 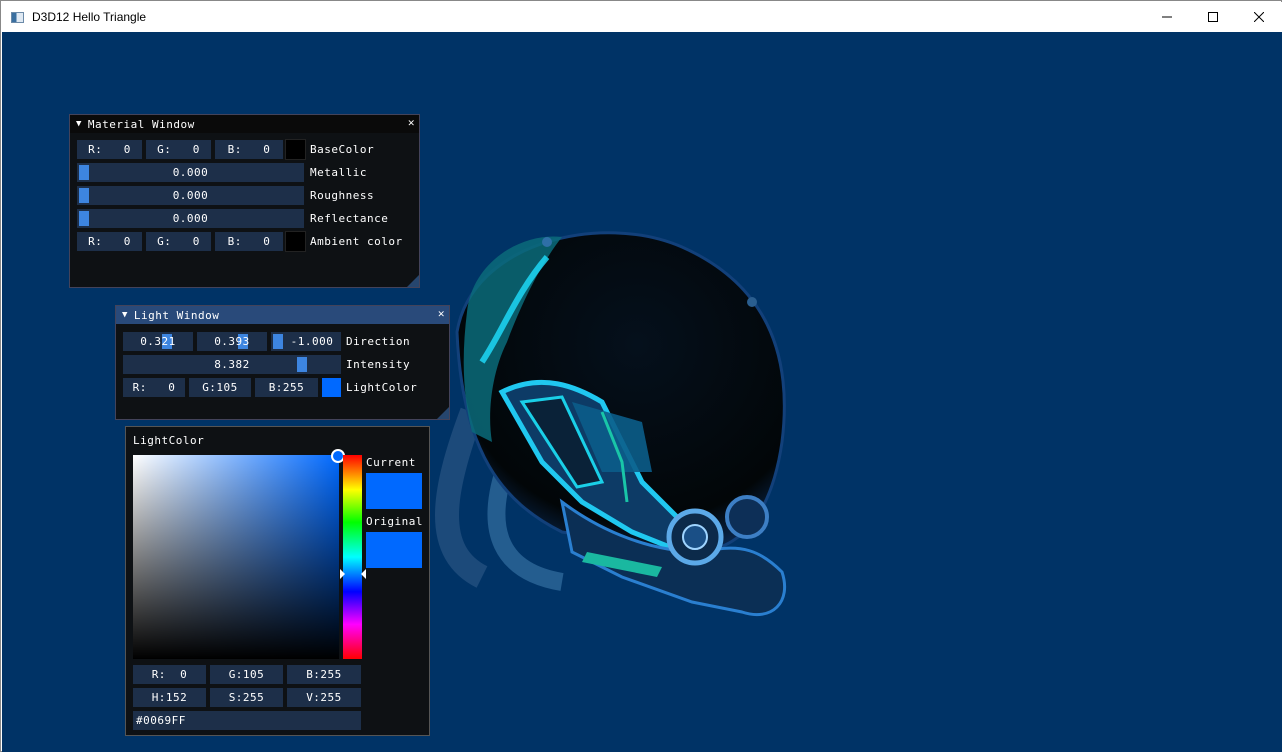 I want to click on caption-buttons, so click(x=1213, y=17).